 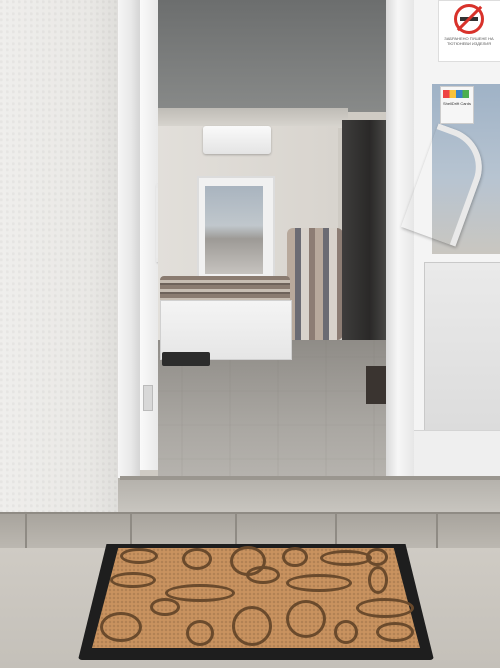 I want to click on sign-caption: ЗАБРАНЕНО ПУШЕНЕ НА ТЮТЮНЕВИ ИЗДЕЛИЯ, so click(x=469, y=41).